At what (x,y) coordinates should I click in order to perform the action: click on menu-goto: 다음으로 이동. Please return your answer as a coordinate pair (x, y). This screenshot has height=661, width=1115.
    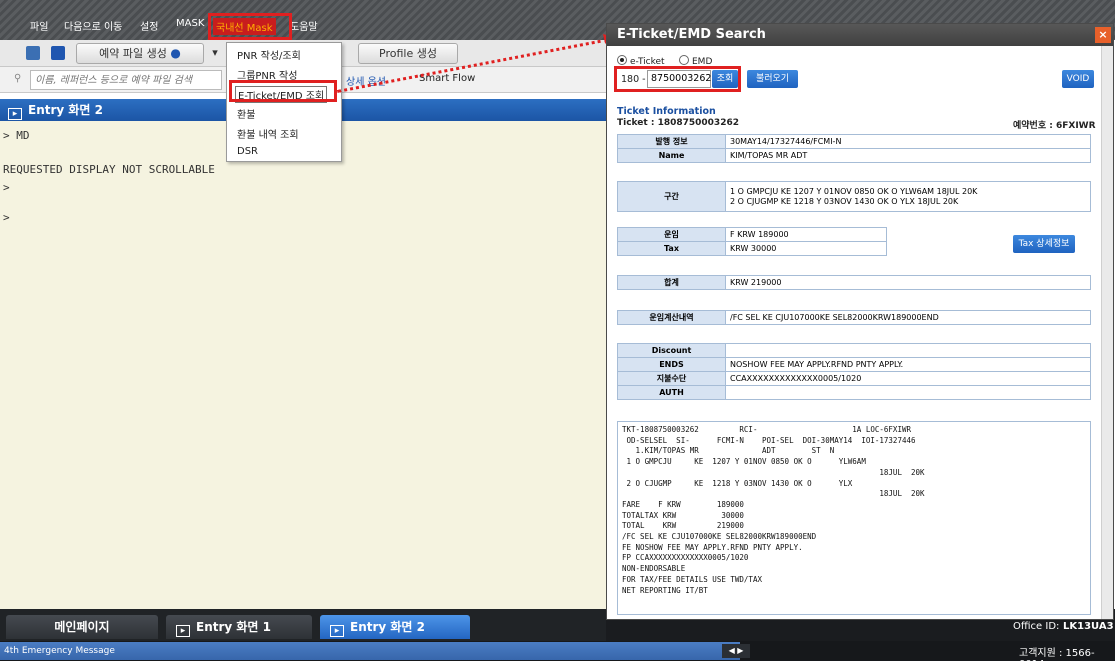
    Looking at the image, I should click on (93, 25).